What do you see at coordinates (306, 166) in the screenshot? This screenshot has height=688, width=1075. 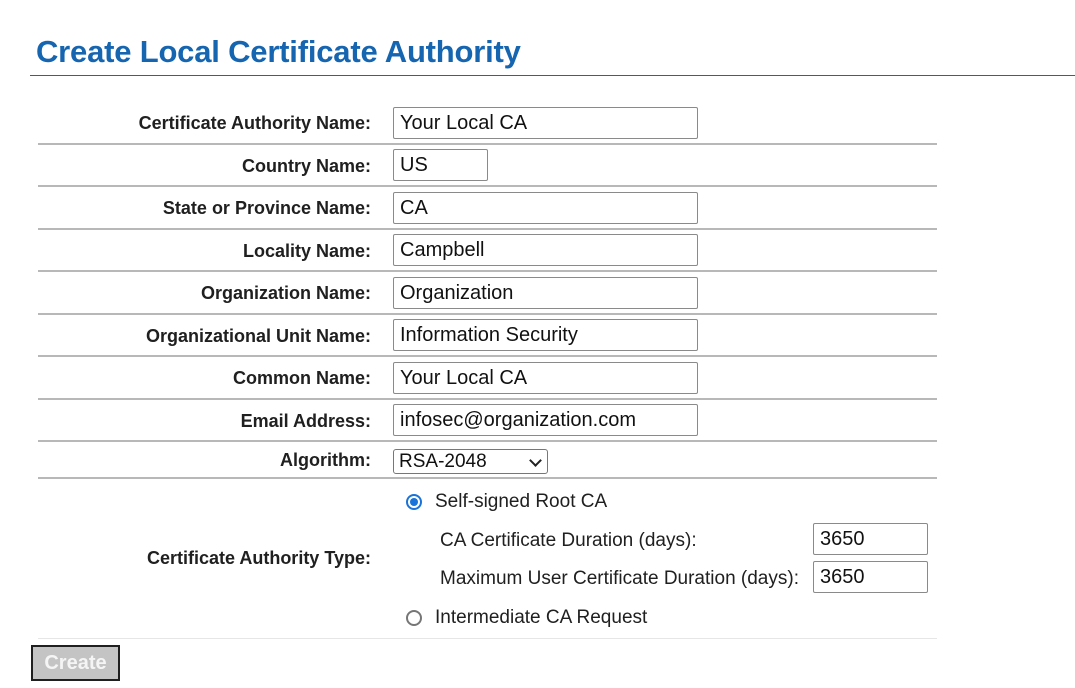 I see `country-name-label: Country Name:` at bounding box center [306, 166].